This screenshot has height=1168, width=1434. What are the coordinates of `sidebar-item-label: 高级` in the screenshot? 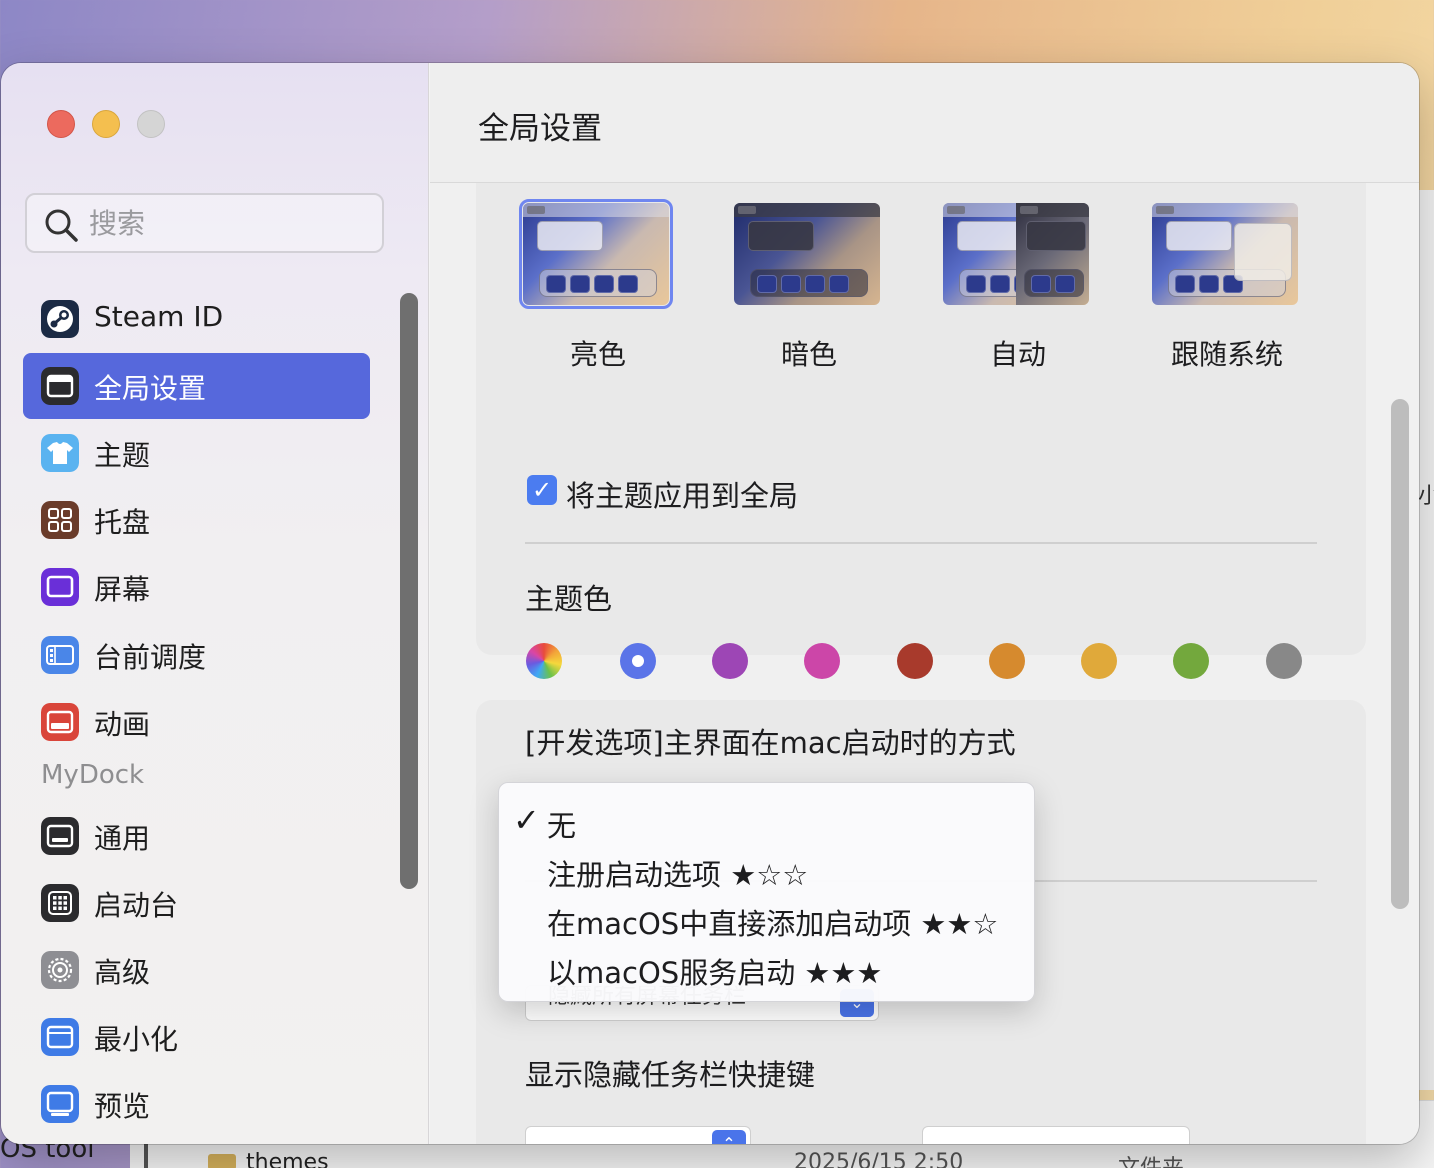 It's located at (122, 972).